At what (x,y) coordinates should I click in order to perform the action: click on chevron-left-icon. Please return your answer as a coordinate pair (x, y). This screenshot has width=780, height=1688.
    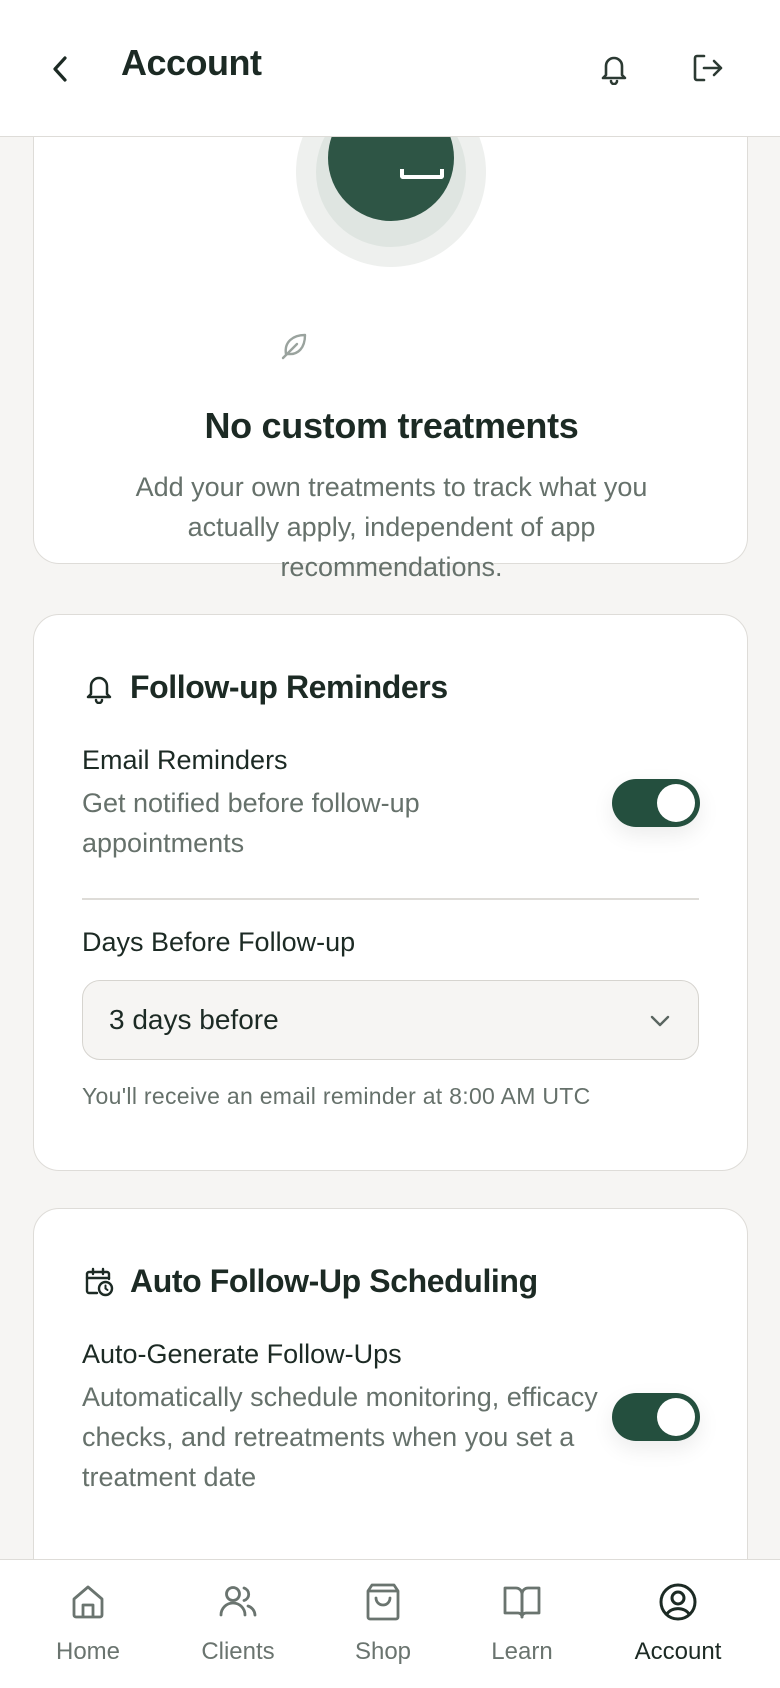
    Looking at the image, I should click on (60, 69).